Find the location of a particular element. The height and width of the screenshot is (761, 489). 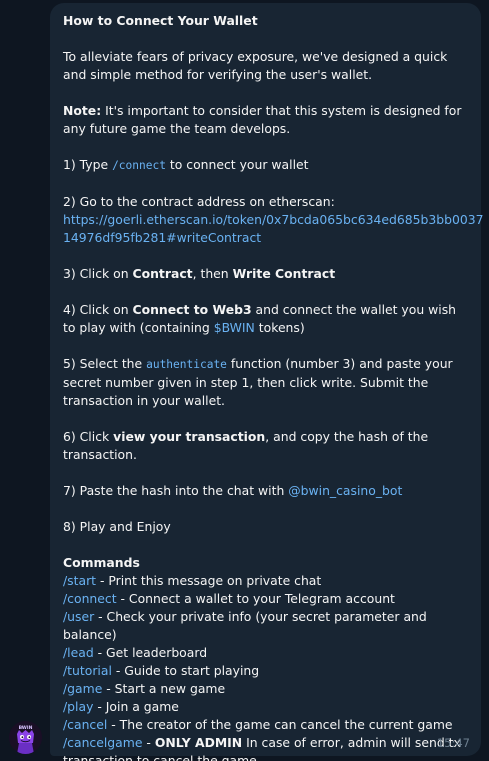

command-link: /cancel is located at coordinates (85, 724).